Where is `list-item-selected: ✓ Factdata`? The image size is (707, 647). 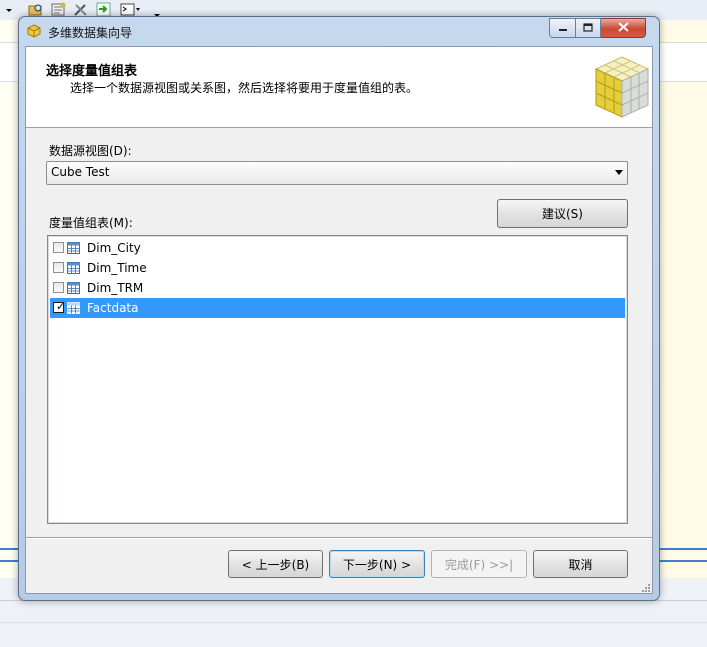
list-item-selected: ✓ Factdata is located at coordinates (337, 308).